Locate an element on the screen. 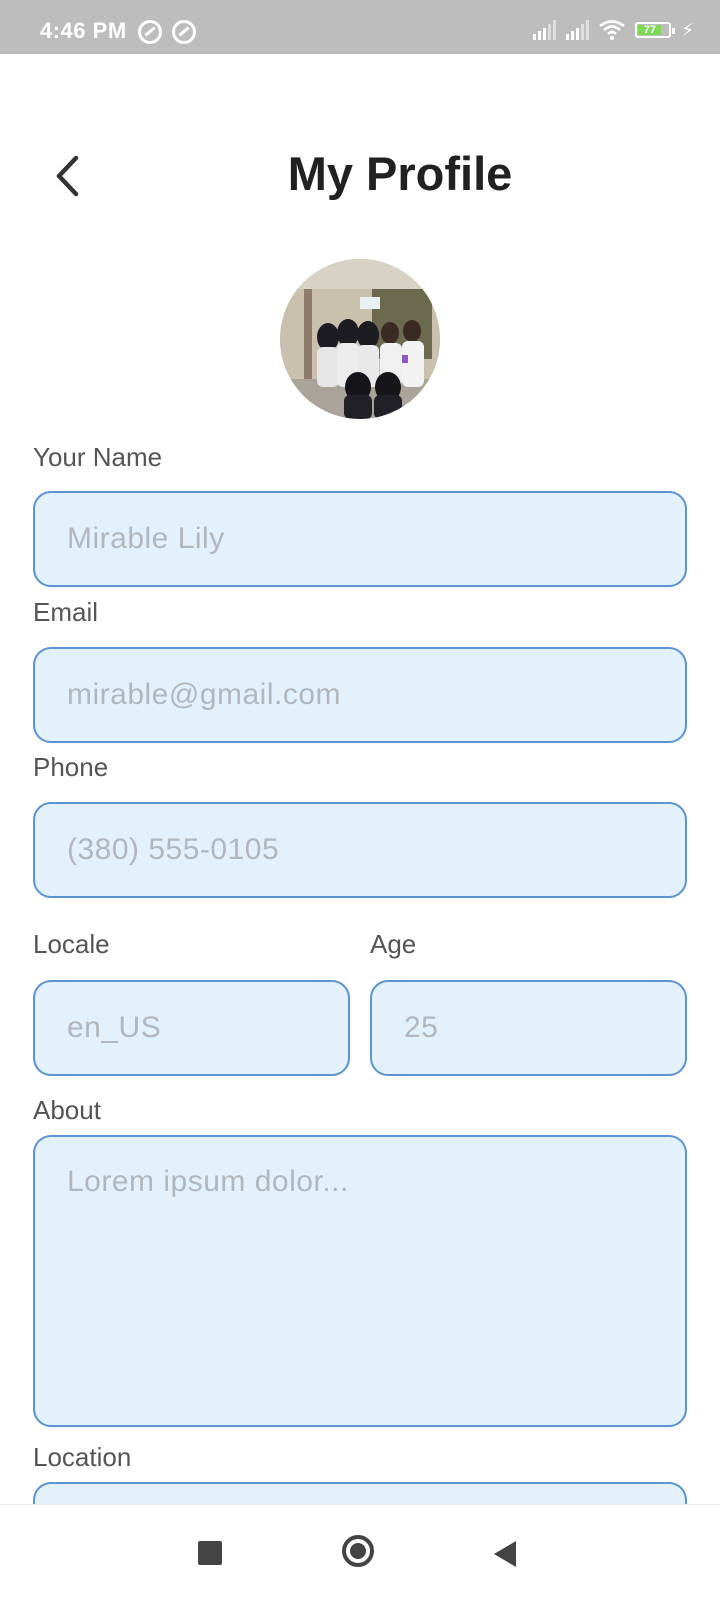  age-field-container is located at coordinates (528, 1028).